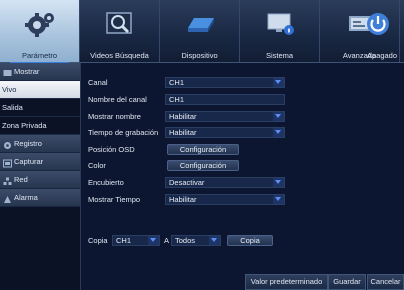 This screenshot has height=290, width=404. I want to click on copia-to-value: Todos, so click(185, 240).